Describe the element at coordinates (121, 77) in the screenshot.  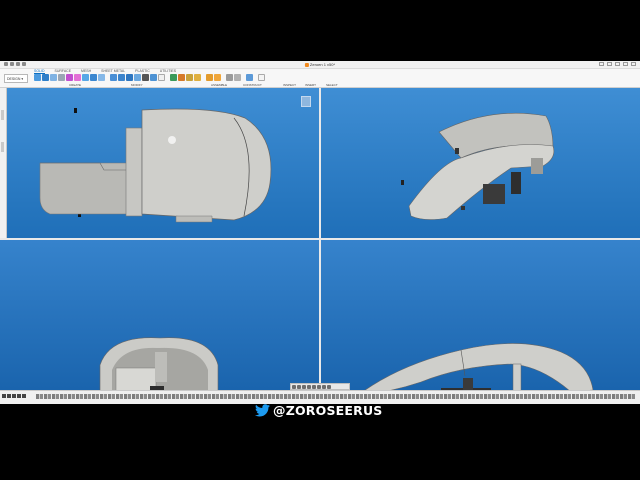
I see `fillet-icon` at that location.